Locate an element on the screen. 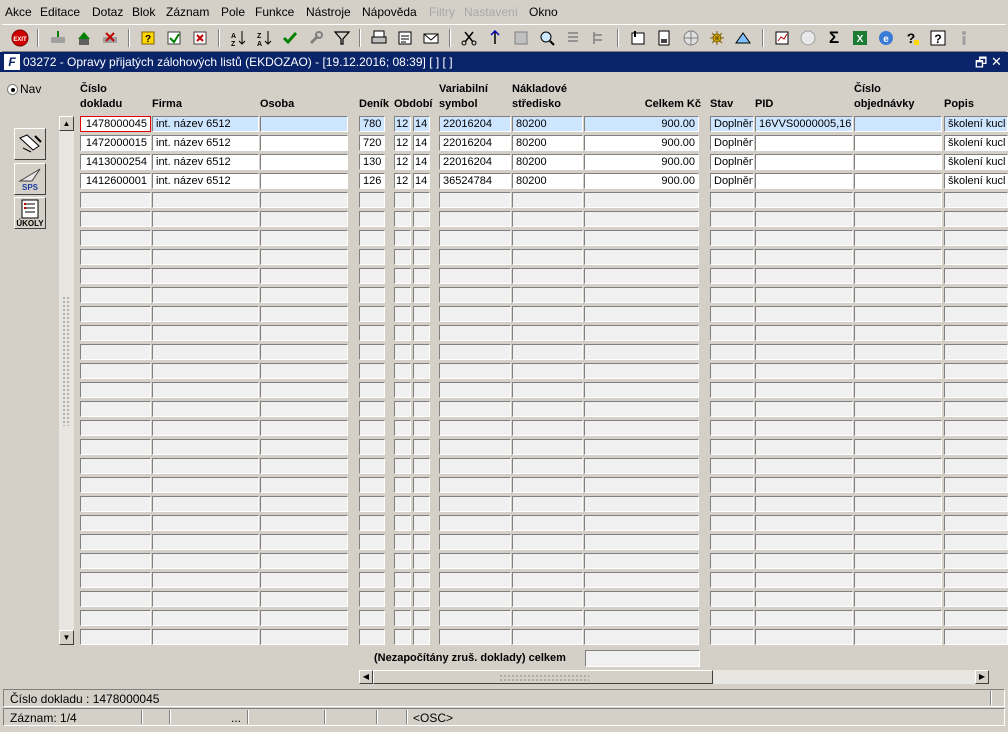  table-cell-r0-c2 is located at coordinates (304, 124).